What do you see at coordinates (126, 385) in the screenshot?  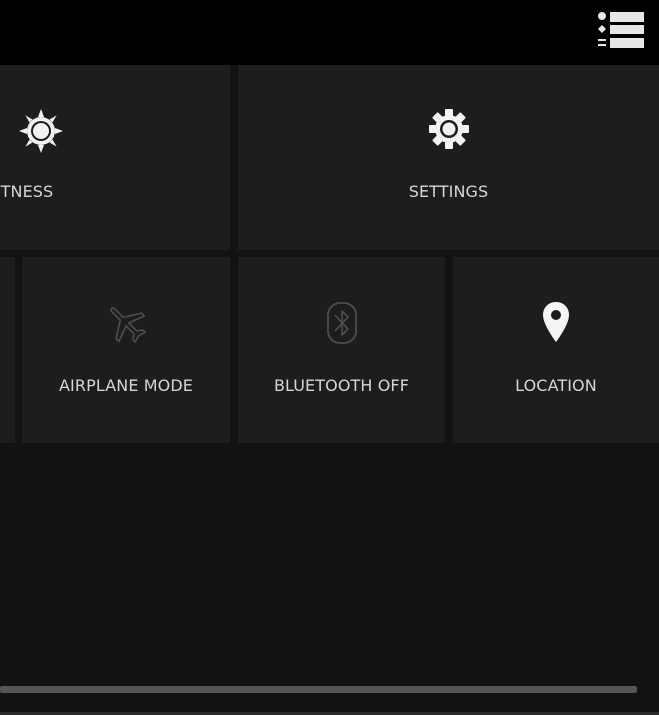 I see `airplane-mode-label: AIRPLANE MODE` at bounding box center [126, 385].